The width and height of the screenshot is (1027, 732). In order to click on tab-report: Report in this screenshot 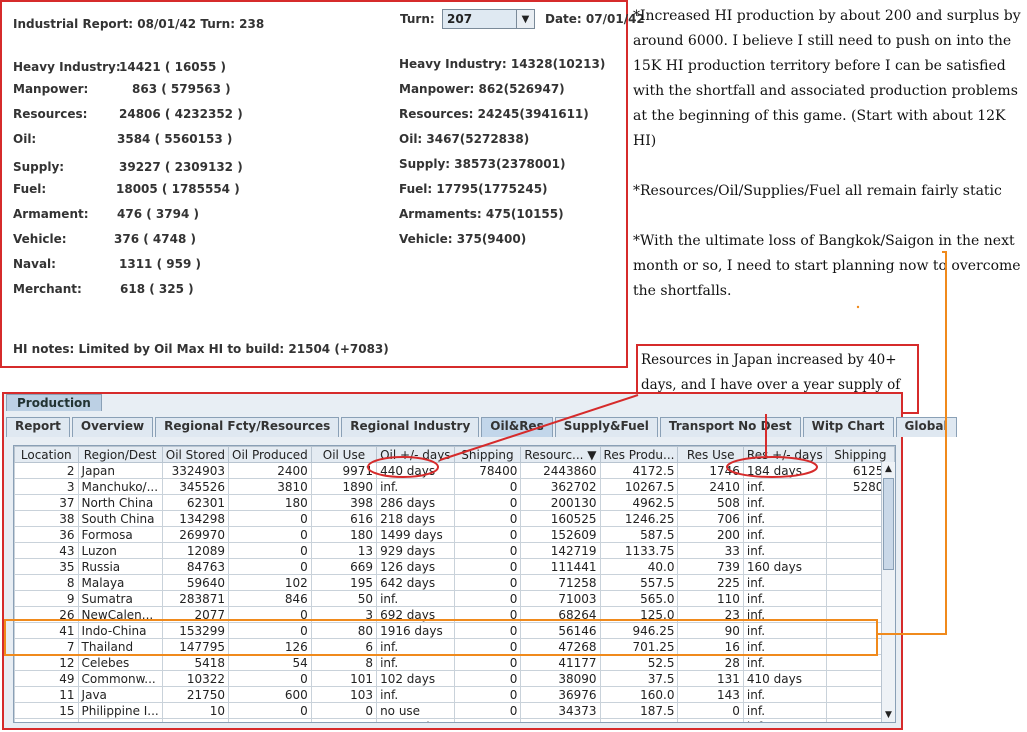, I will do `click(38, 427)`.